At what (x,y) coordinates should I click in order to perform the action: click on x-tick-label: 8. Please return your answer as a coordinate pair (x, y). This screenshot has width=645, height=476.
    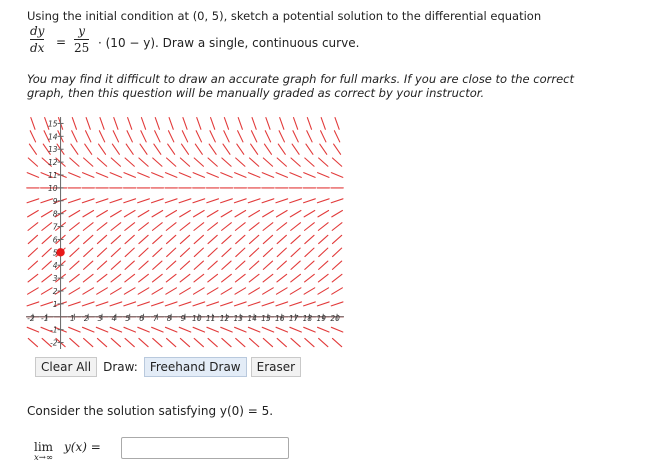
    Looking at the image, I should click on (169, 318).